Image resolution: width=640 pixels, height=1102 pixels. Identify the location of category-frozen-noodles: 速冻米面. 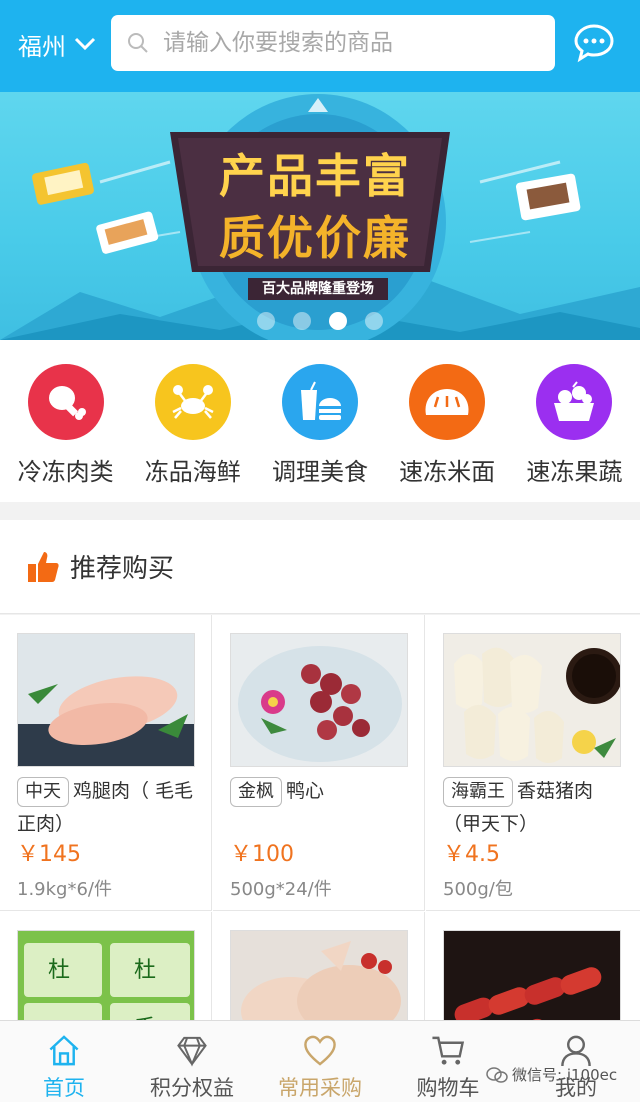
(447, 421).